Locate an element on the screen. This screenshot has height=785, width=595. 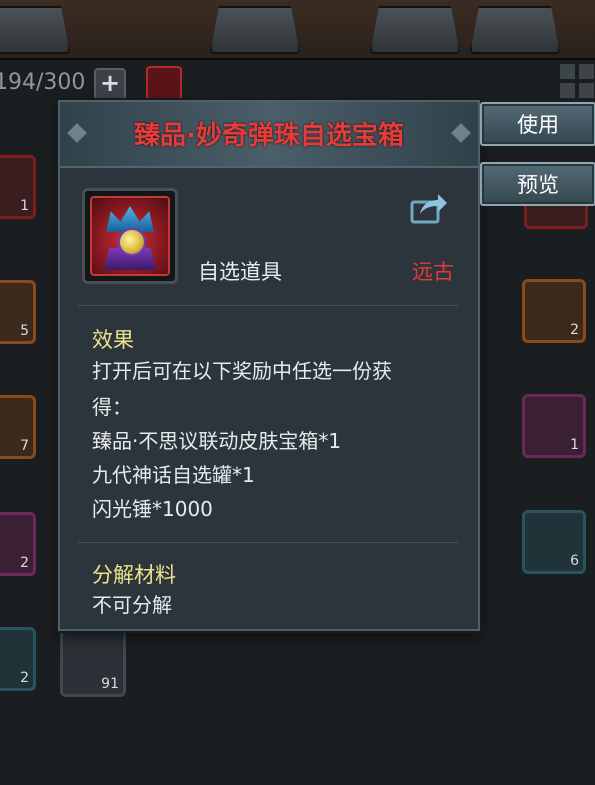
popup-header: 臻品·妙奇弹珠自选宝箱 is located at coordinates (269, 135).